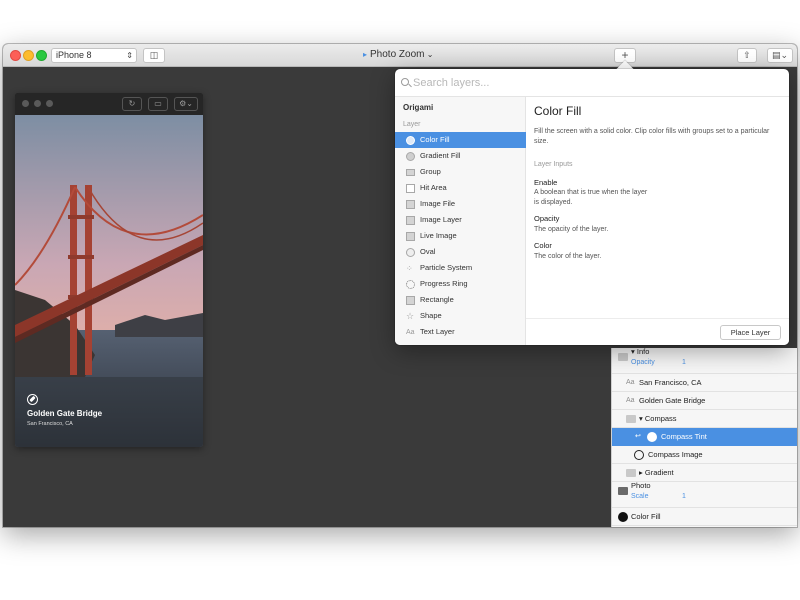 This screenshot has width=800, height=600. What do you see at coordinates (437, 299) in the screenshot?
I see `list-item-label: Rectangle` at bounding box center [437, 299].